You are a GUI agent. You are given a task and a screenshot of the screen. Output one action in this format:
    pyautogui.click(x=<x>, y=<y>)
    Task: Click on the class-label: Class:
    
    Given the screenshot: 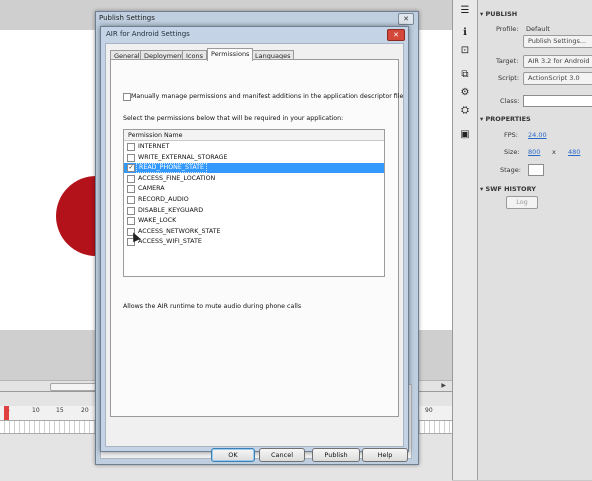 What is the action you would take?
    pyautogui.click(x=510, y=101)
    